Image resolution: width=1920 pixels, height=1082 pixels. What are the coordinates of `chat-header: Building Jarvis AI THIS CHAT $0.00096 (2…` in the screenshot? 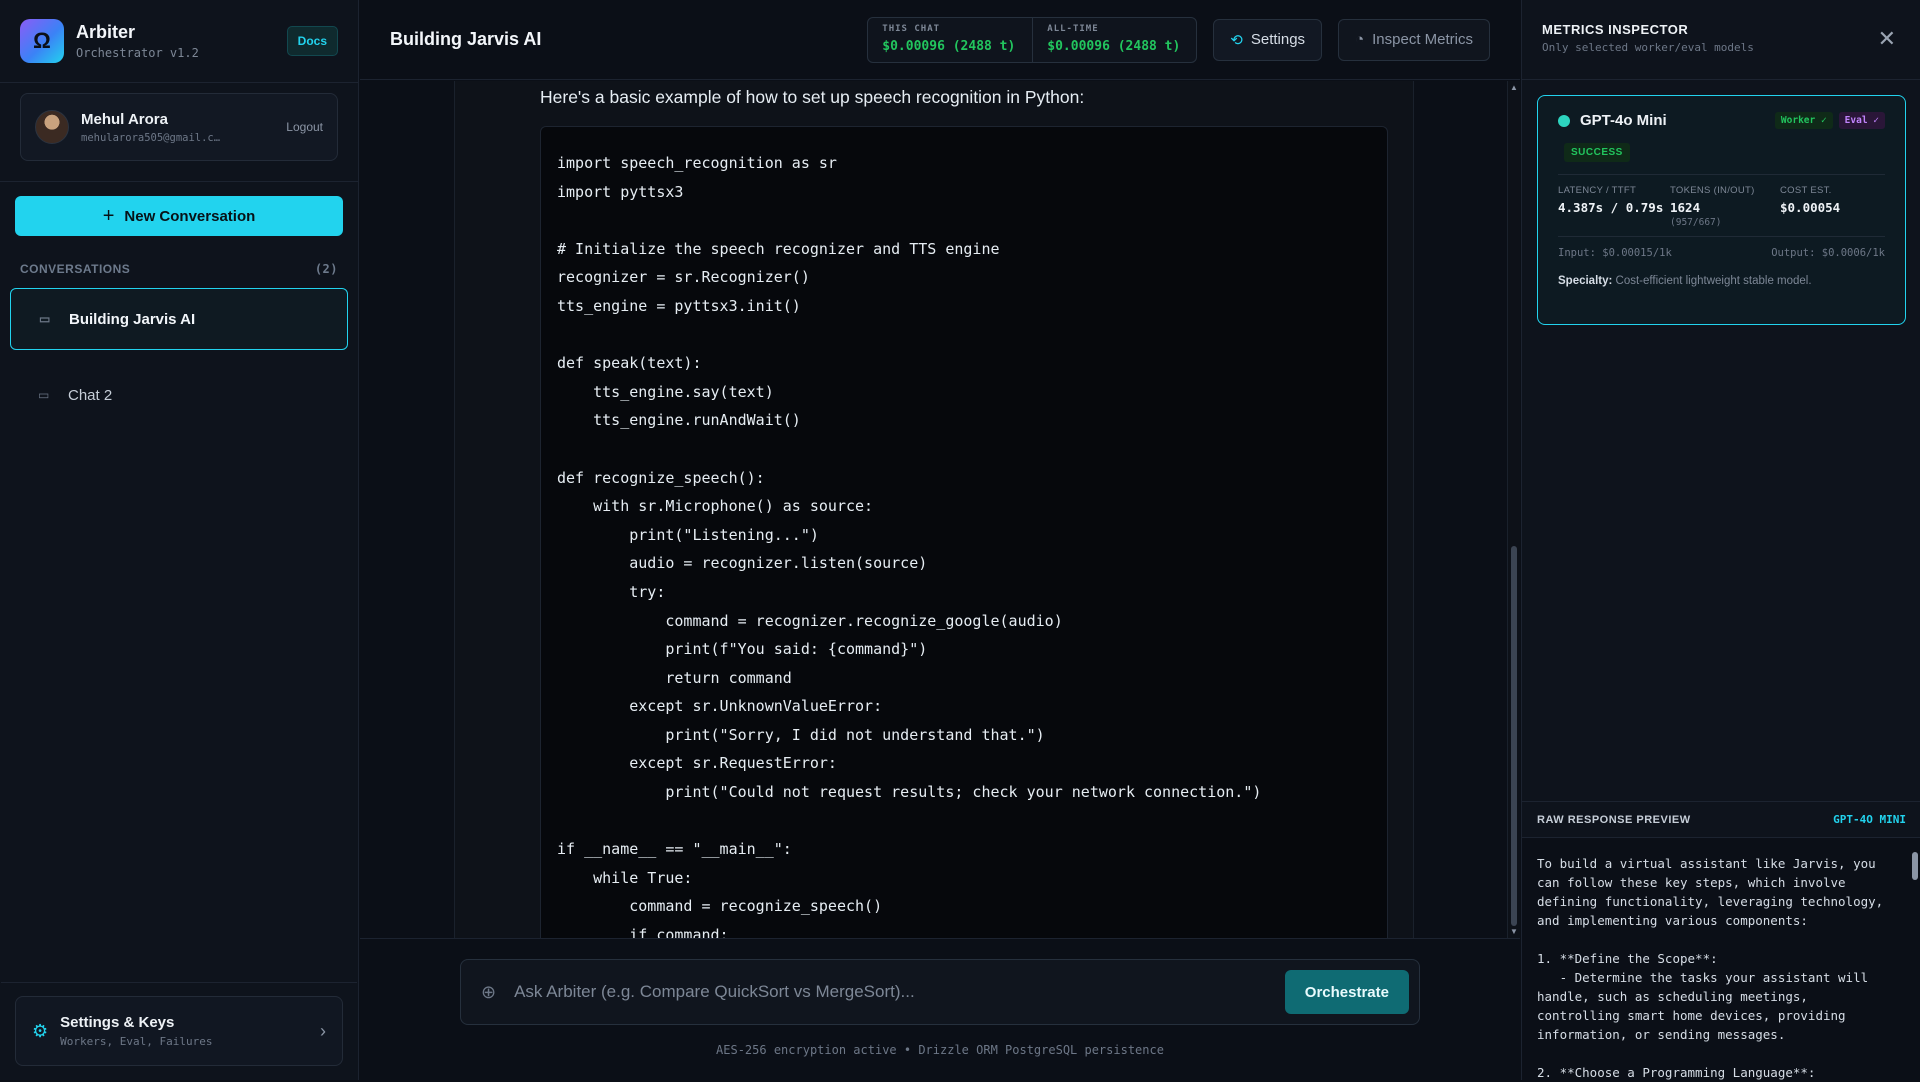 It's located at (940, 40).